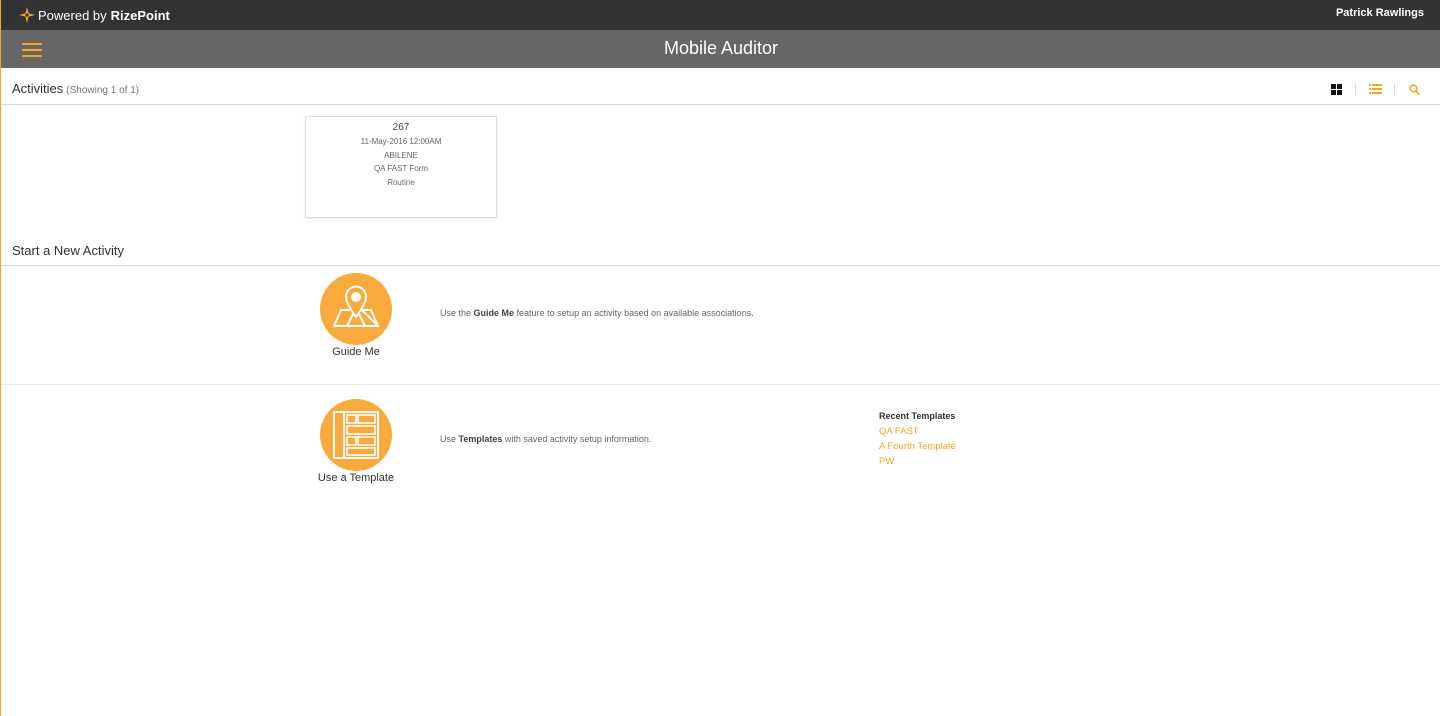 The image size is (1440, 716). I want to click on view-tools, so click(1375, 89).